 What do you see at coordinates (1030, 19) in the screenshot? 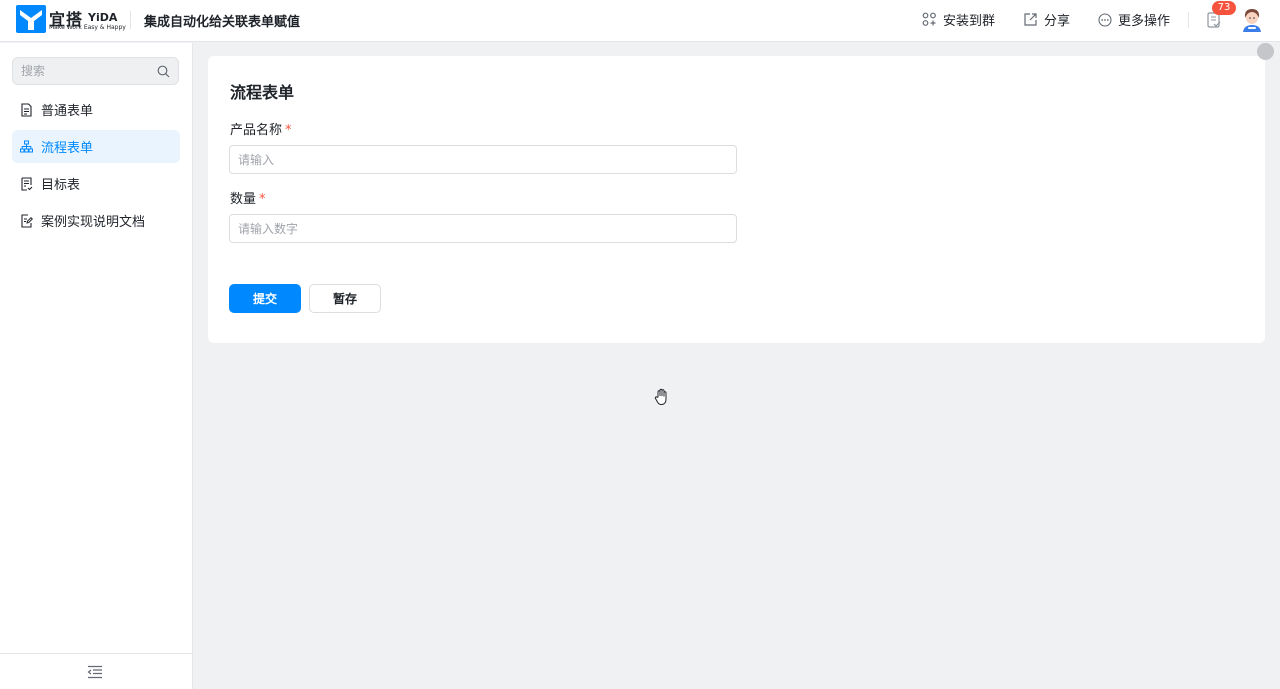
I see `share-icon` at bounding box center [1030, 19].